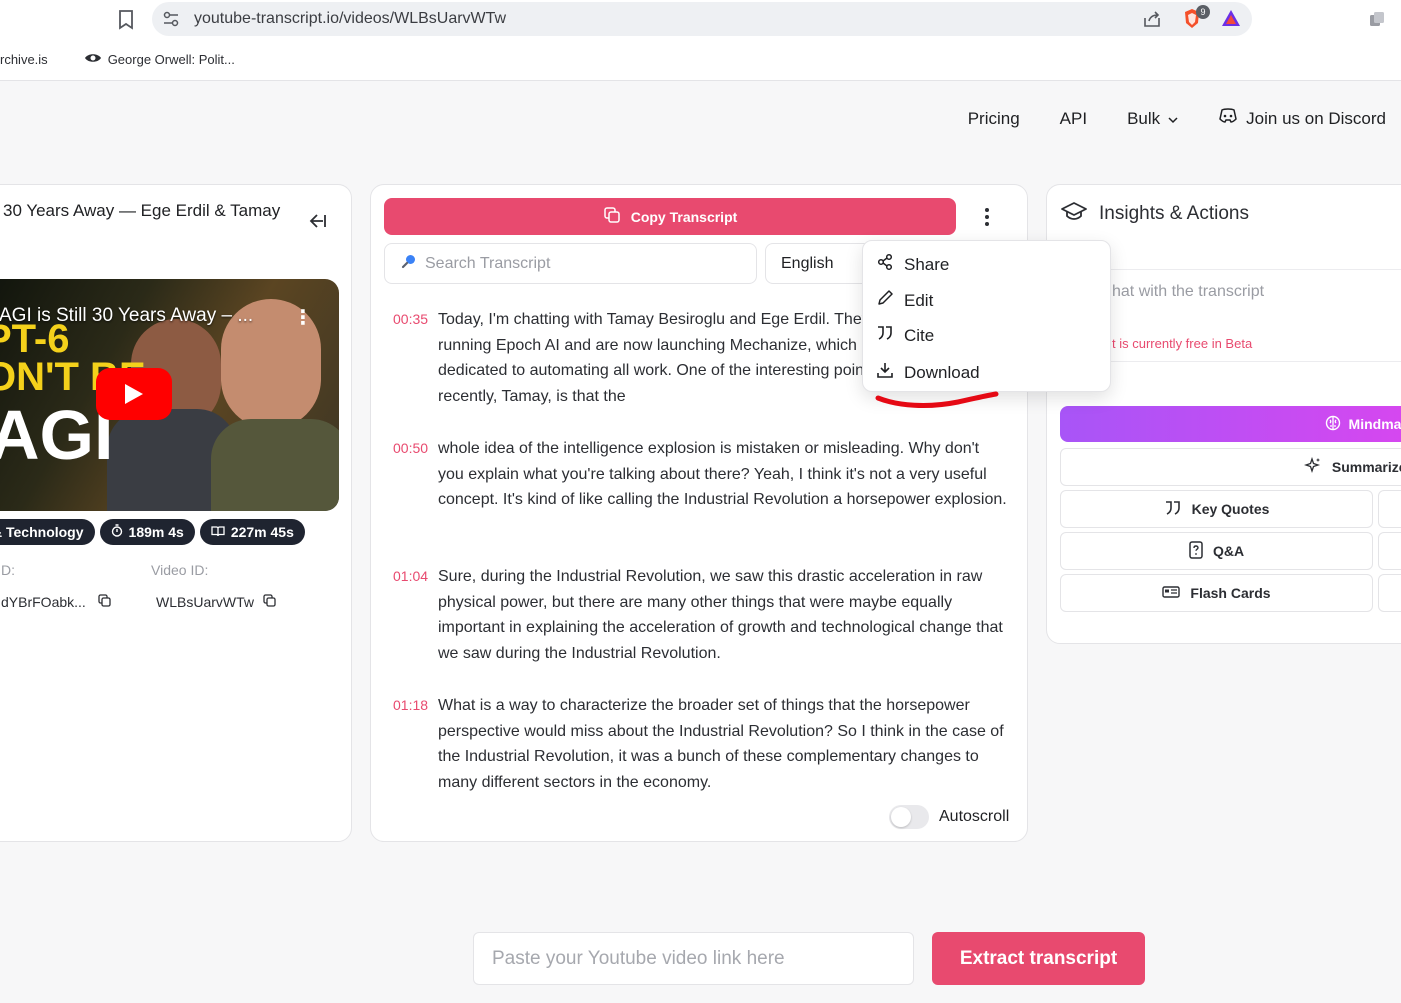  What do you see at coordinates (919, 335) in the screenshot?
I see `menu-item-cite-label: Cite` at bounding box center [919, 335].